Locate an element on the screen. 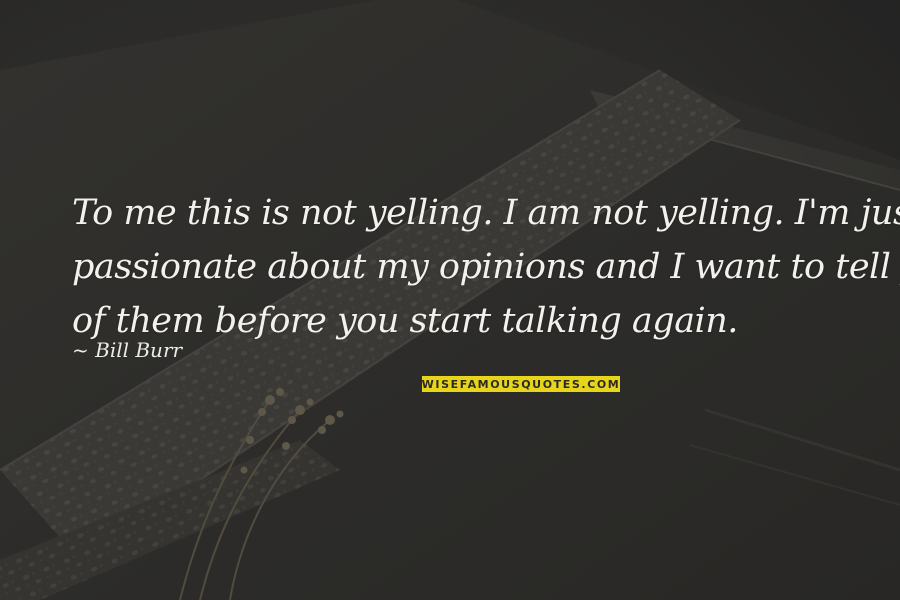 This screenshot has width=900, height=600. brand-watermark-text: WISEFAMOUSQUOTES.COM is located at coordinates (521, 384).